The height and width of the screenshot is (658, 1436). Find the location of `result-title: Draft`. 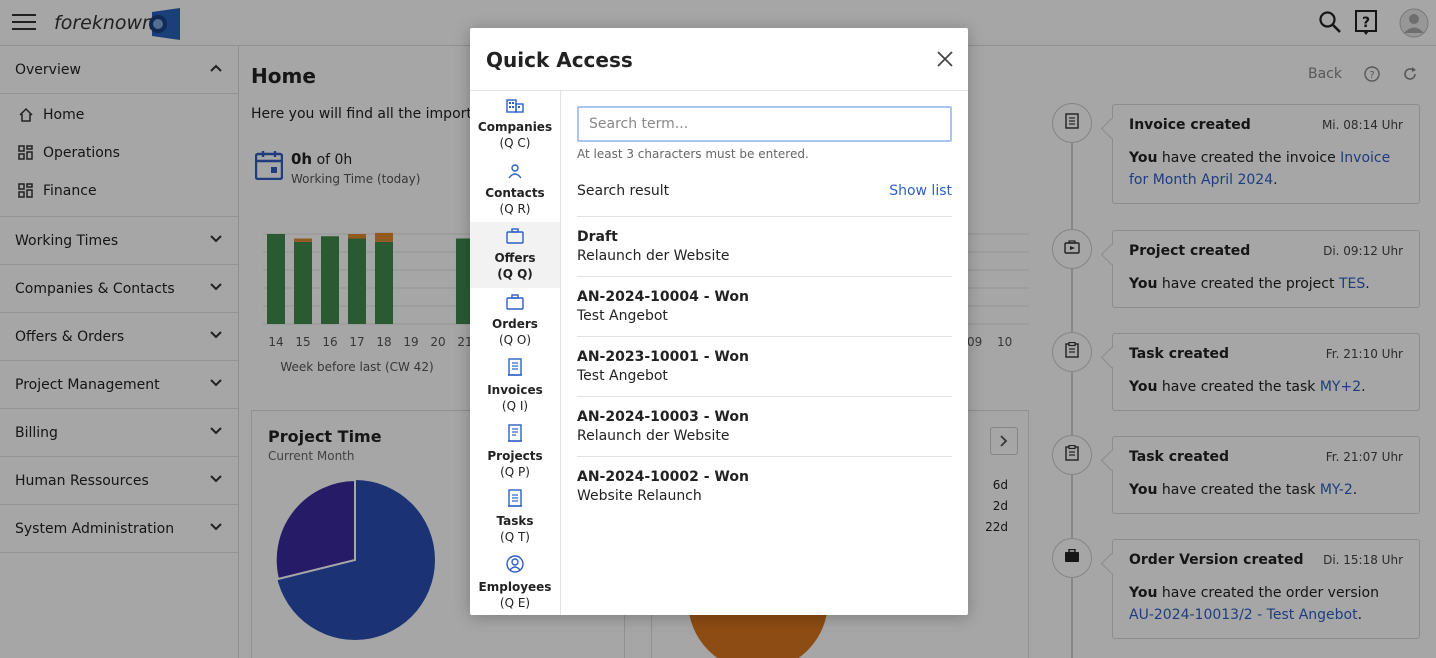

result-title: Draft is located at coordinates (597, 237).